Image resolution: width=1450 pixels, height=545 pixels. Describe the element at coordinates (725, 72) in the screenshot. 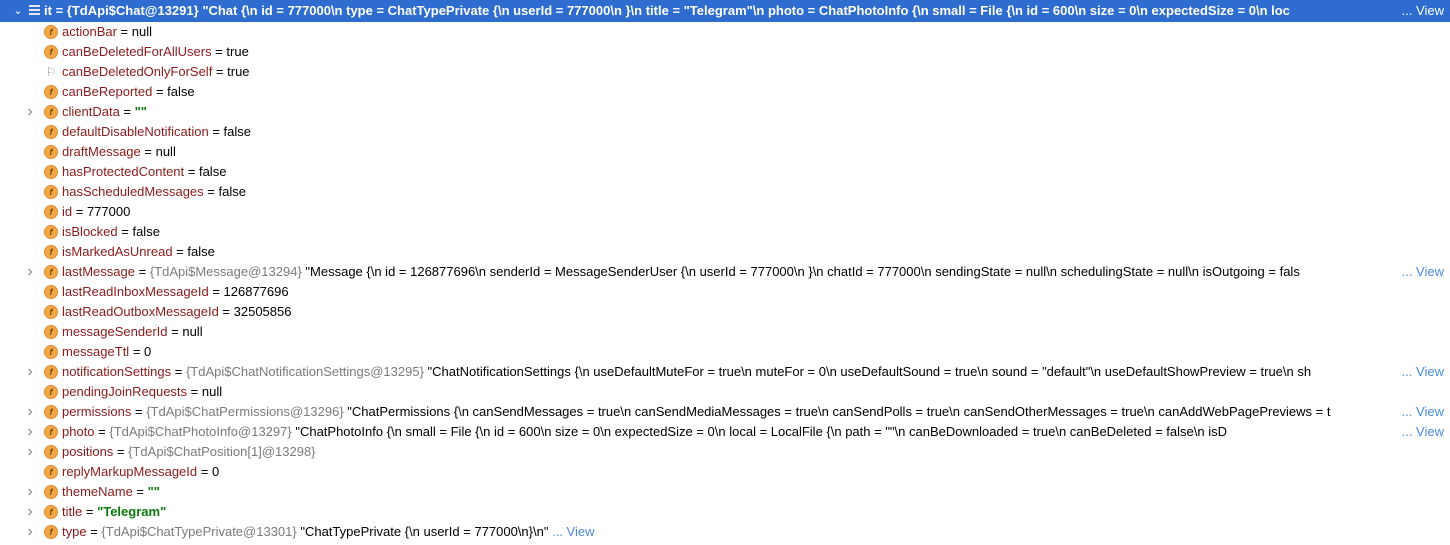

I see `field-row-canBeDeletedOnlyForSelf: ⚐ canBeDeletedOnlyForSelf = true` at that location.